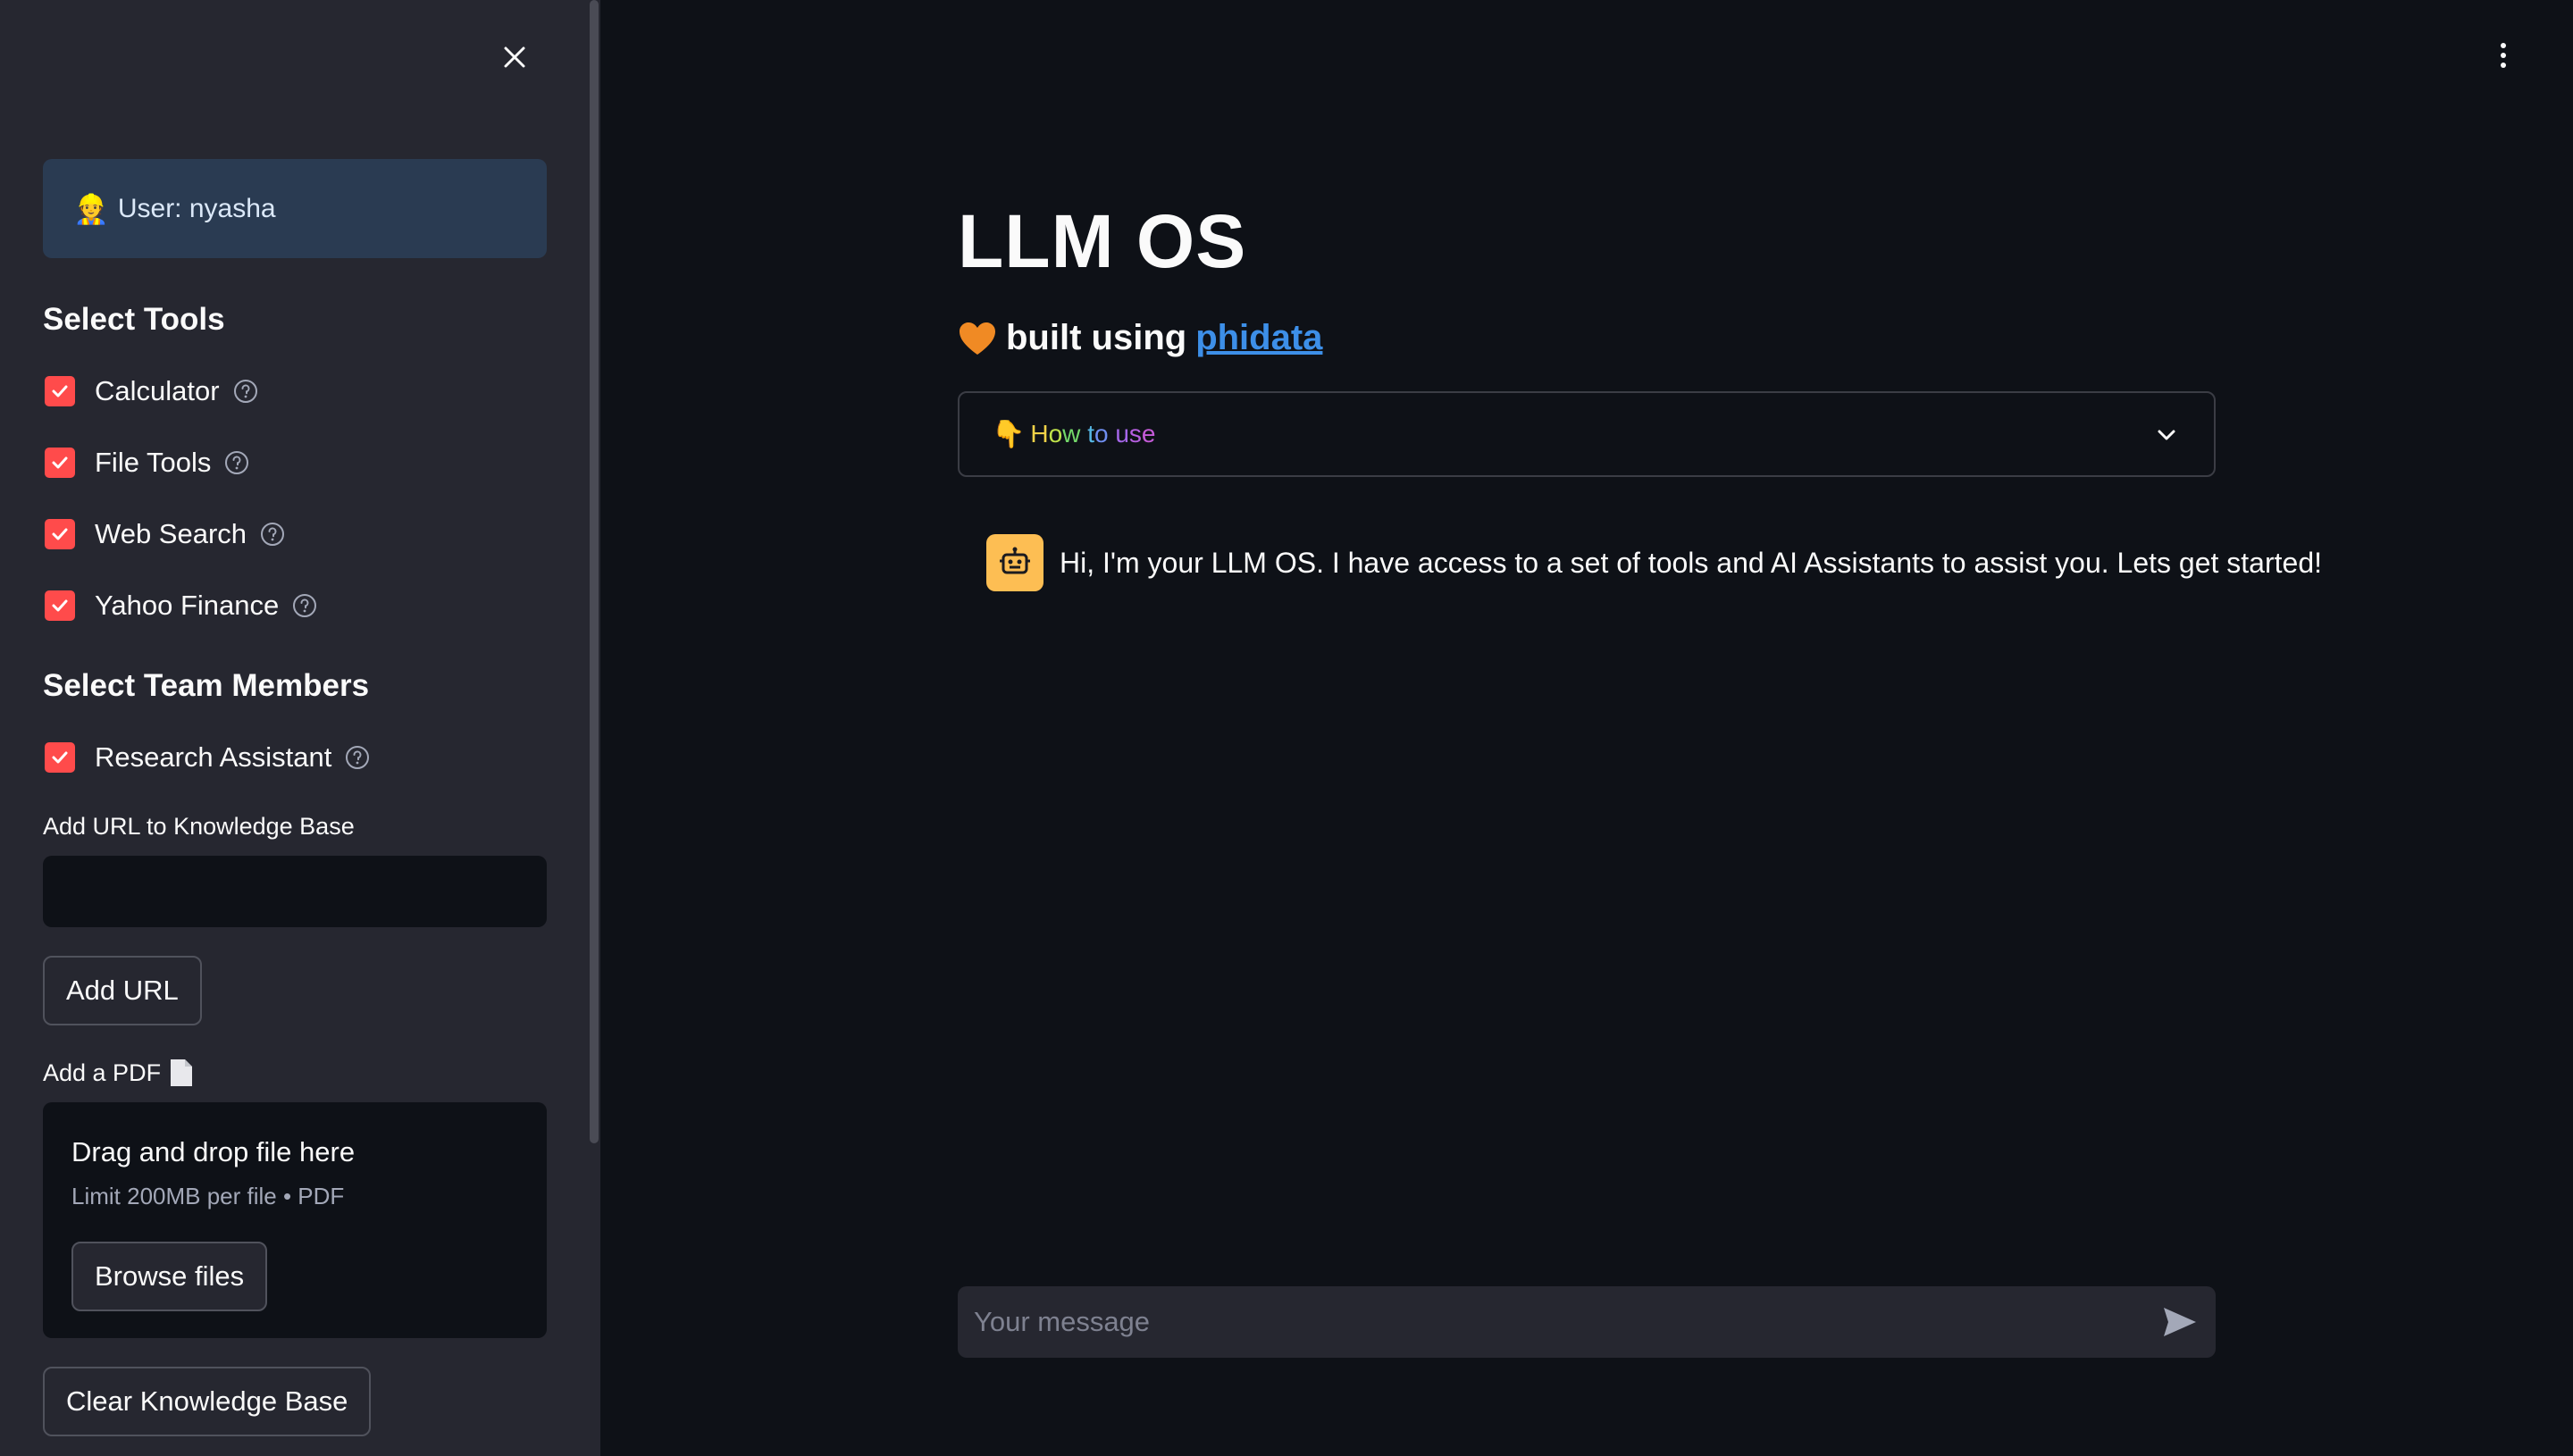  What do you see at coordinates (1258, 338) in the screenshot?
I see `phidata-link: phidata` at bounding box center [1258, 338].